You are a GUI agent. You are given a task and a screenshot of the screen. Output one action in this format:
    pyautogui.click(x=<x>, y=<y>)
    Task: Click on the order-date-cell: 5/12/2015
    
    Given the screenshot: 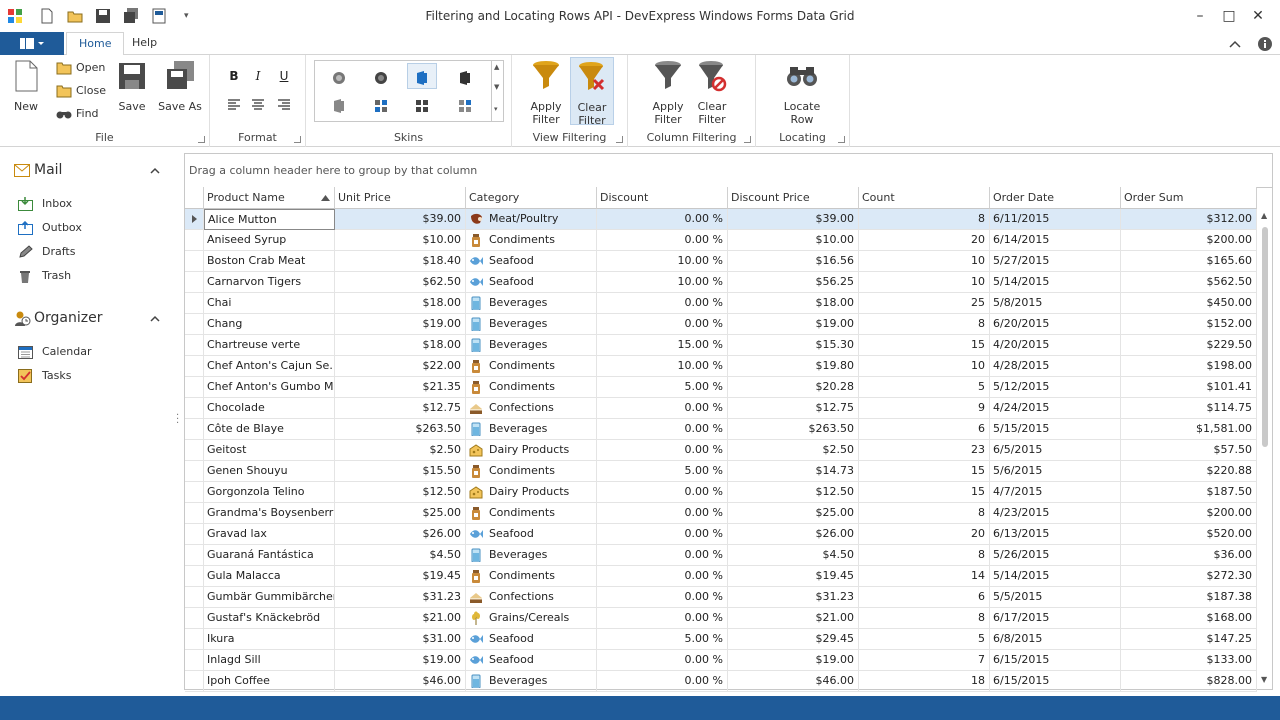 What is the action you would take?
    pyautogui.click(x=1055, y=387)
    